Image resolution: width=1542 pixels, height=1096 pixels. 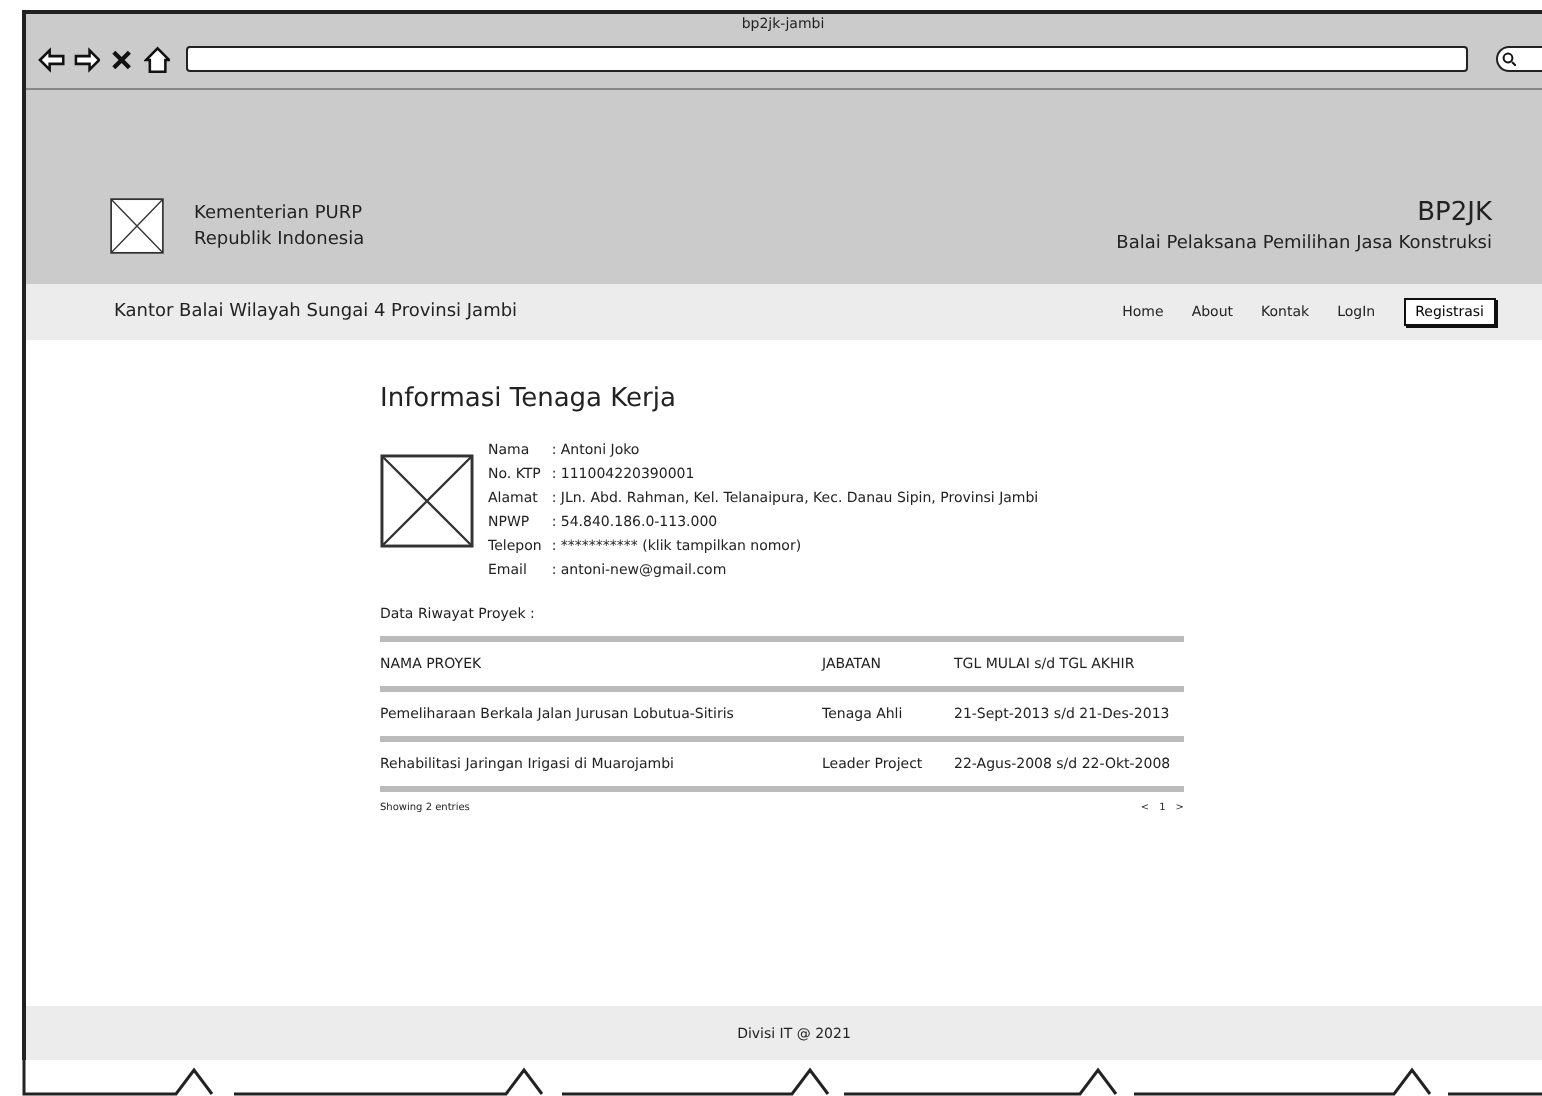 What do you see at coordinates (1454, 213) in the screenshot?
I see `brand-title: BP2JK` at bounding box center [1454, 213].